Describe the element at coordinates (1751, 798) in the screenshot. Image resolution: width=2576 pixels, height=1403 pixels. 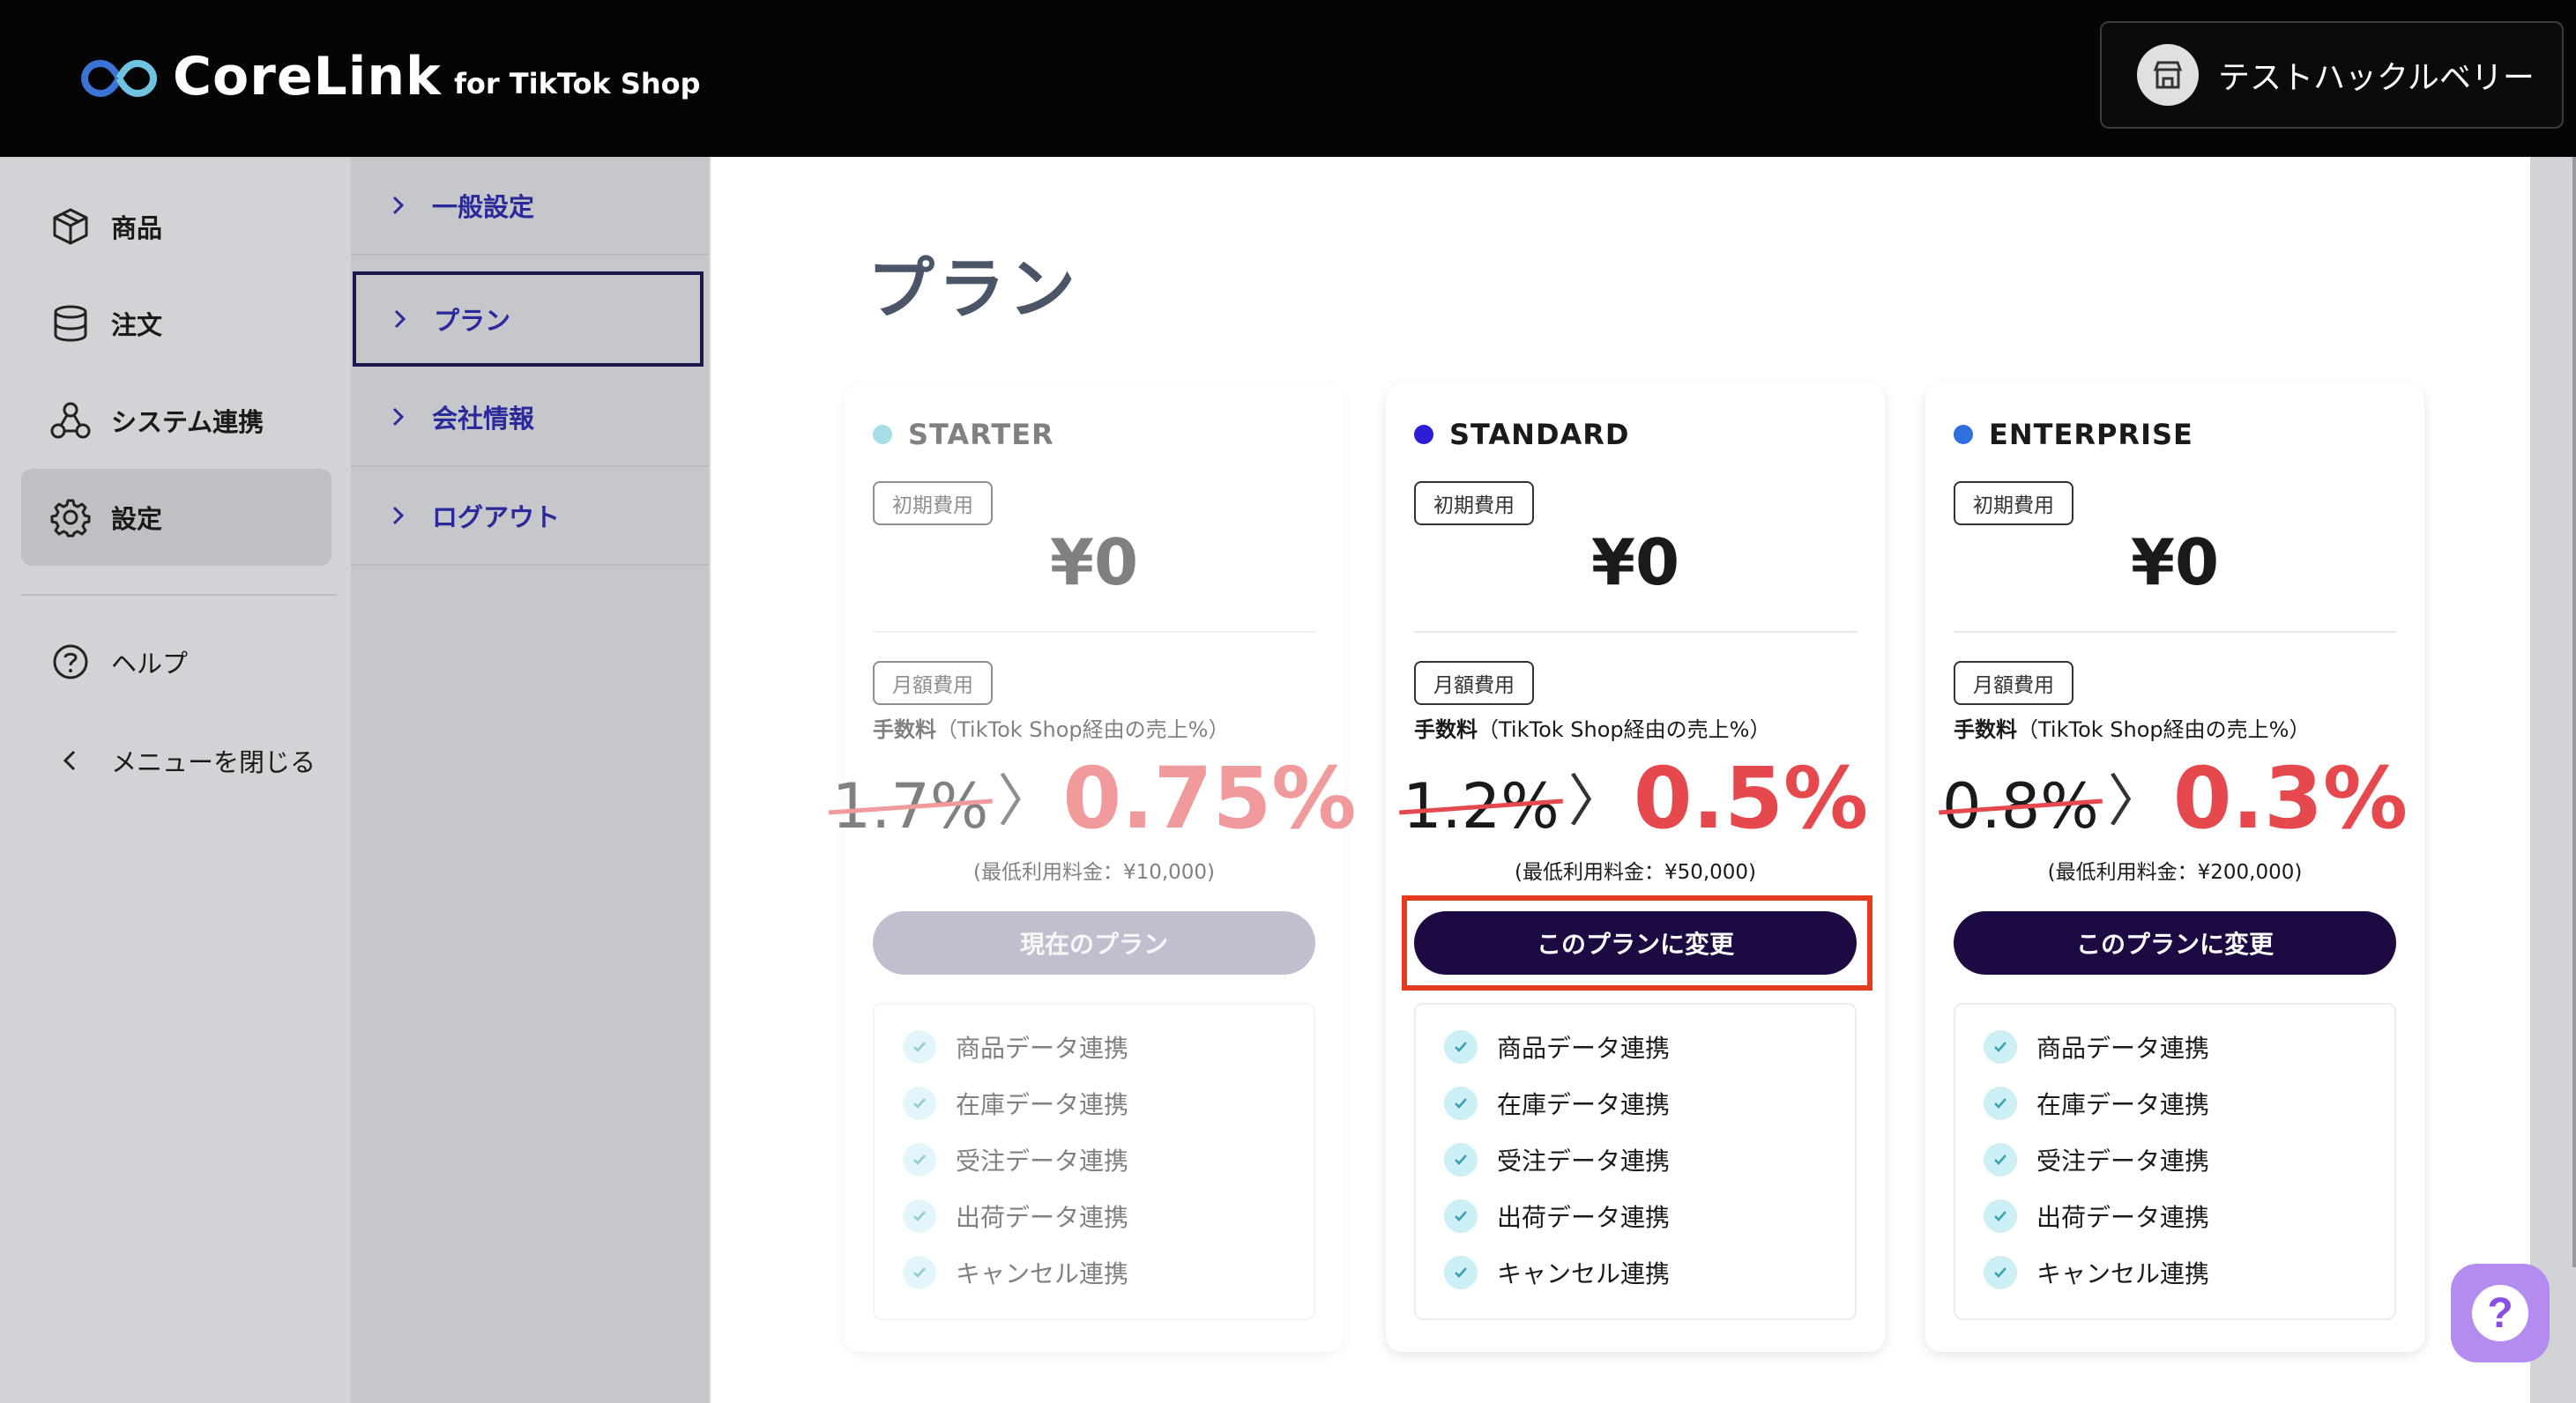
I see `new-rate: 0.5%` at that location.